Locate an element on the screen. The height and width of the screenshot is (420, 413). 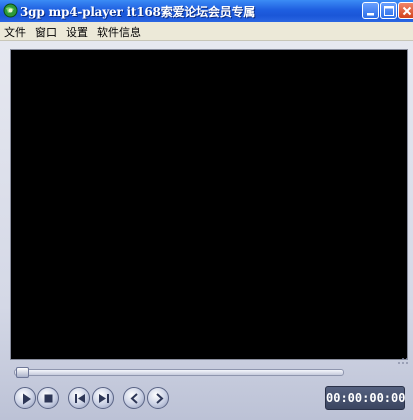
resize-grip-icon is located at coordinates (403, 360).